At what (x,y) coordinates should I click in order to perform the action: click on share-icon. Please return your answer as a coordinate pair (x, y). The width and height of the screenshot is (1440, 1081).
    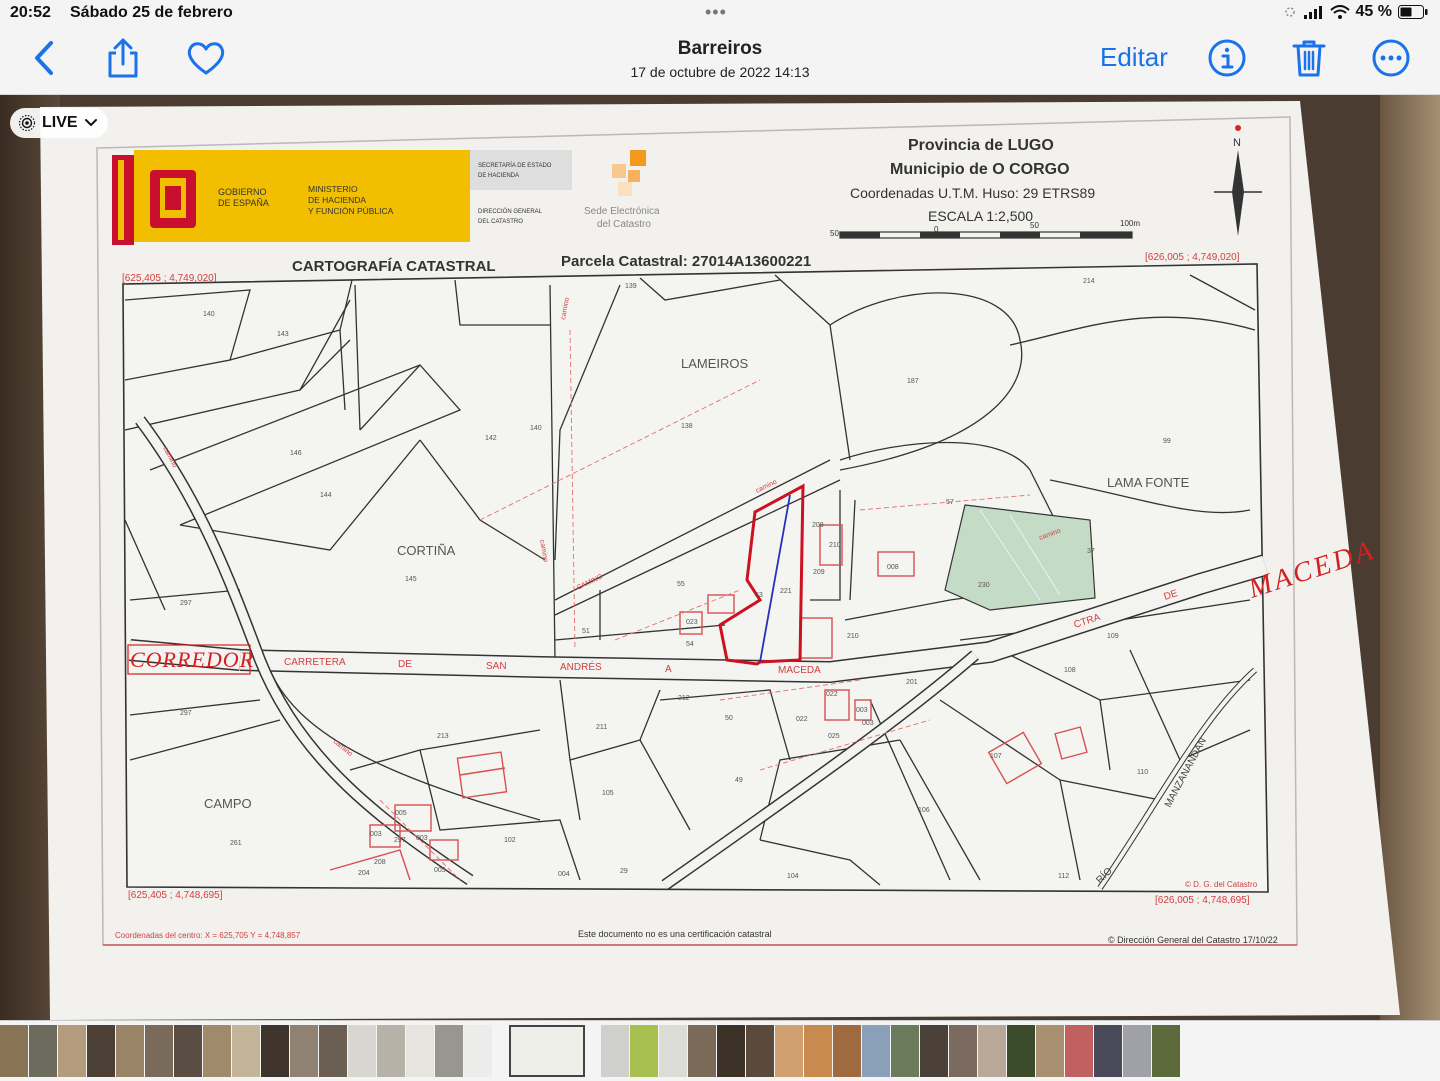
    Looking at the image, I should click on (123, 58).